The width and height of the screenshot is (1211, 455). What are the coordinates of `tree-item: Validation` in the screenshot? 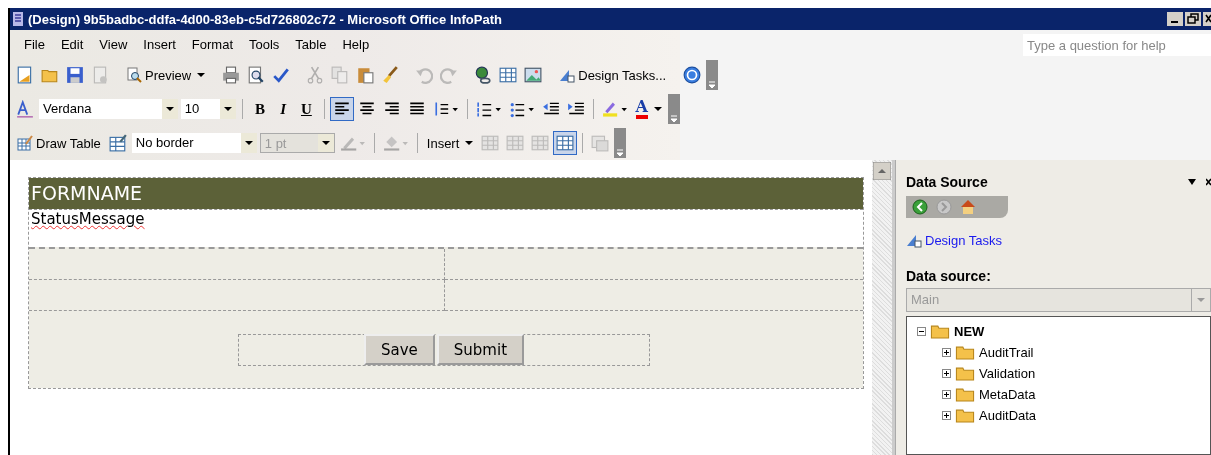 It's located at (1007, 373).